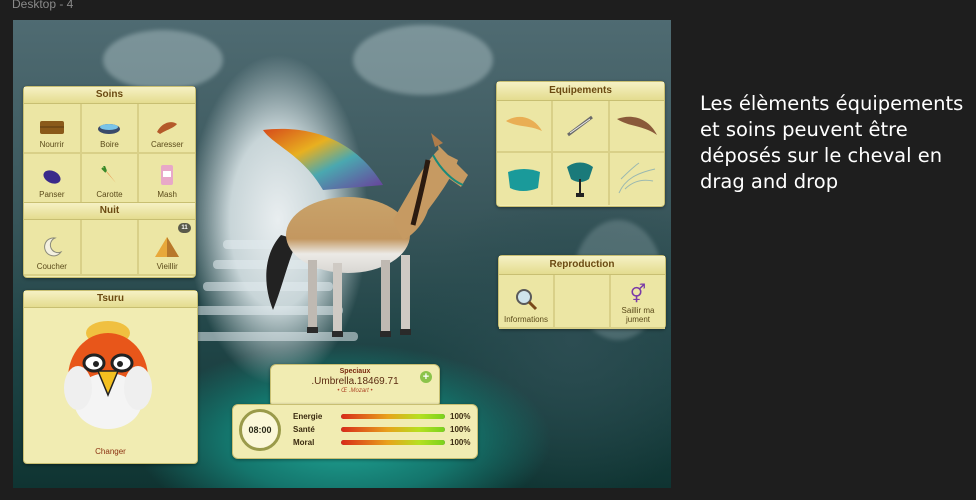 The height and width of the screenshot is (500, 976). I want to click on soin-label: Carotte, so click(109, 194).